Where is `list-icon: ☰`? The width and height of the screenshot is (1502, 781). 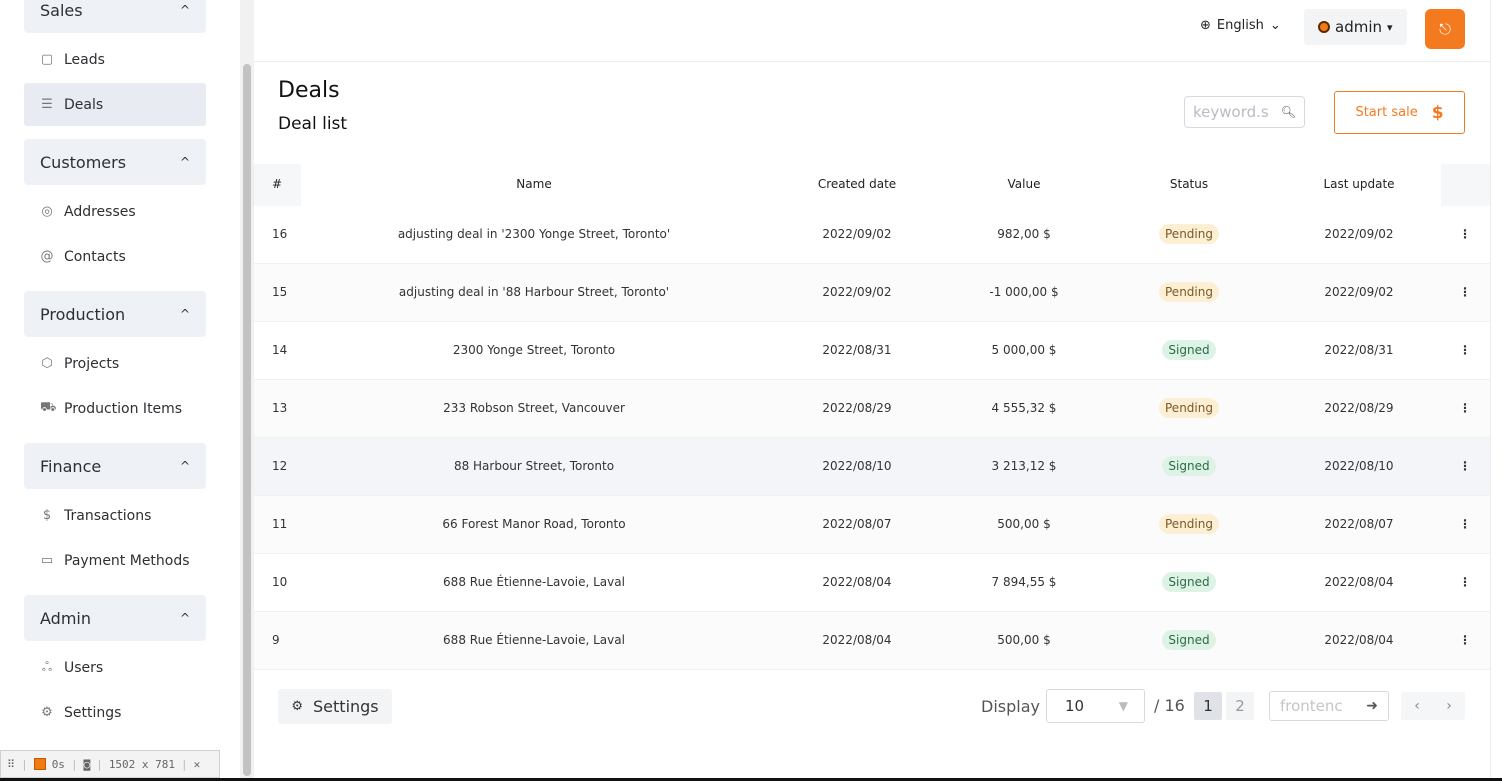
list-icon: ☰ is located at coordinates (47, 104).